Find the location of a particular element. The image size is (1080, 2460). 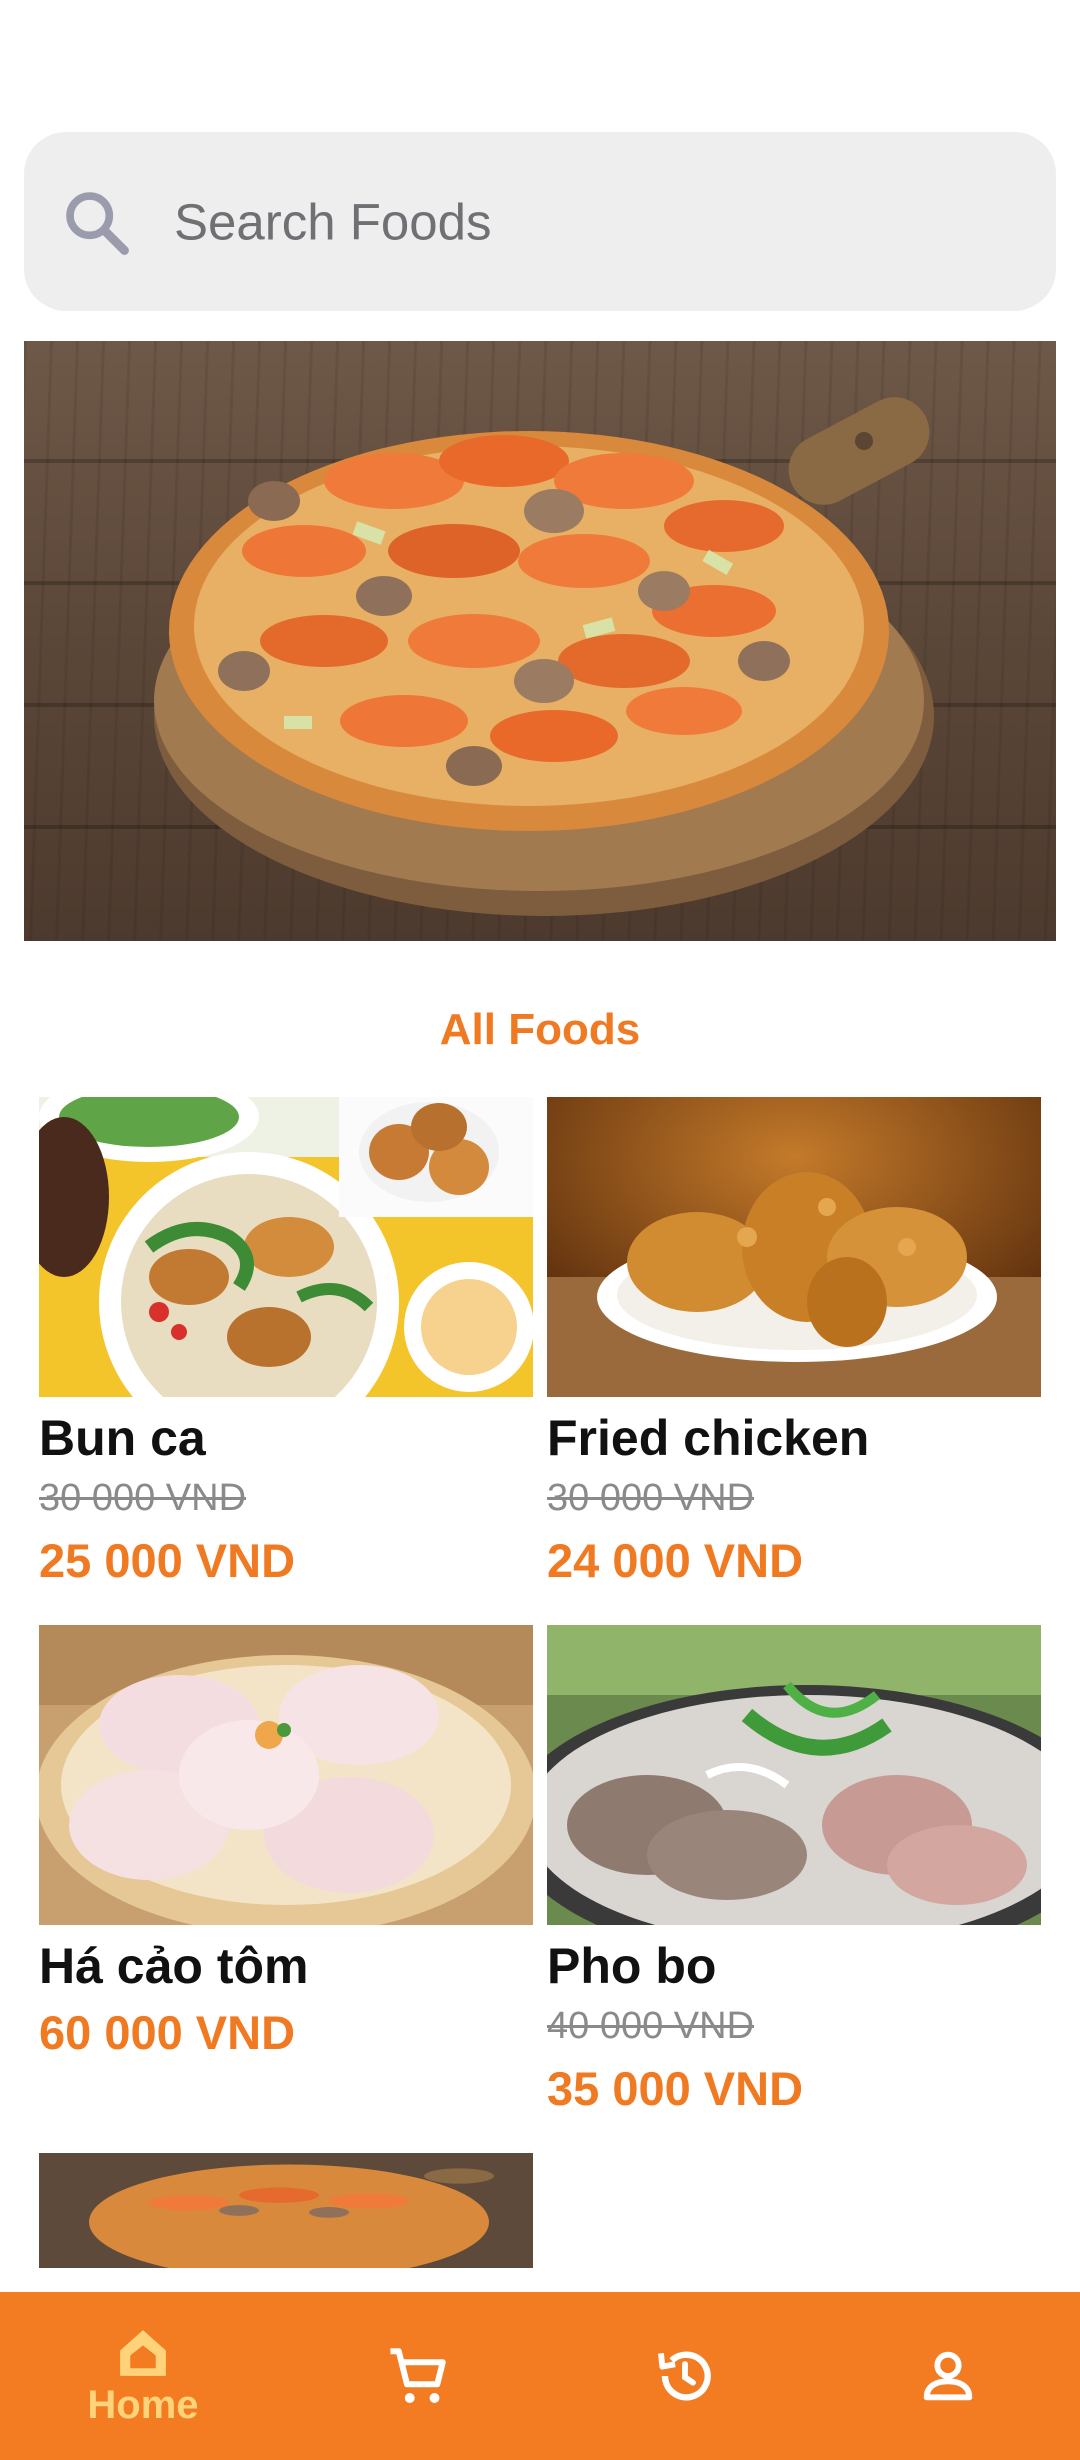

nav-item-cart is located at coordinates (418, 2376).